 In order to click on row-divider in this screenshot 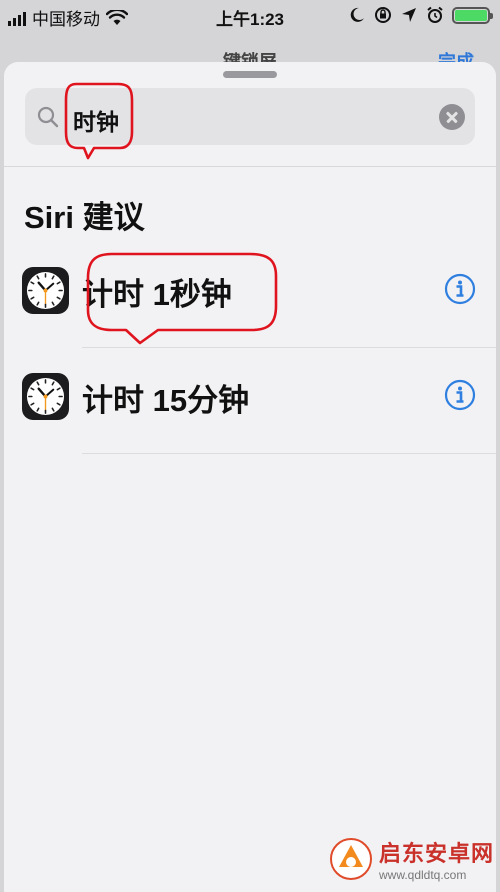, I will do `click(289, 453)`.